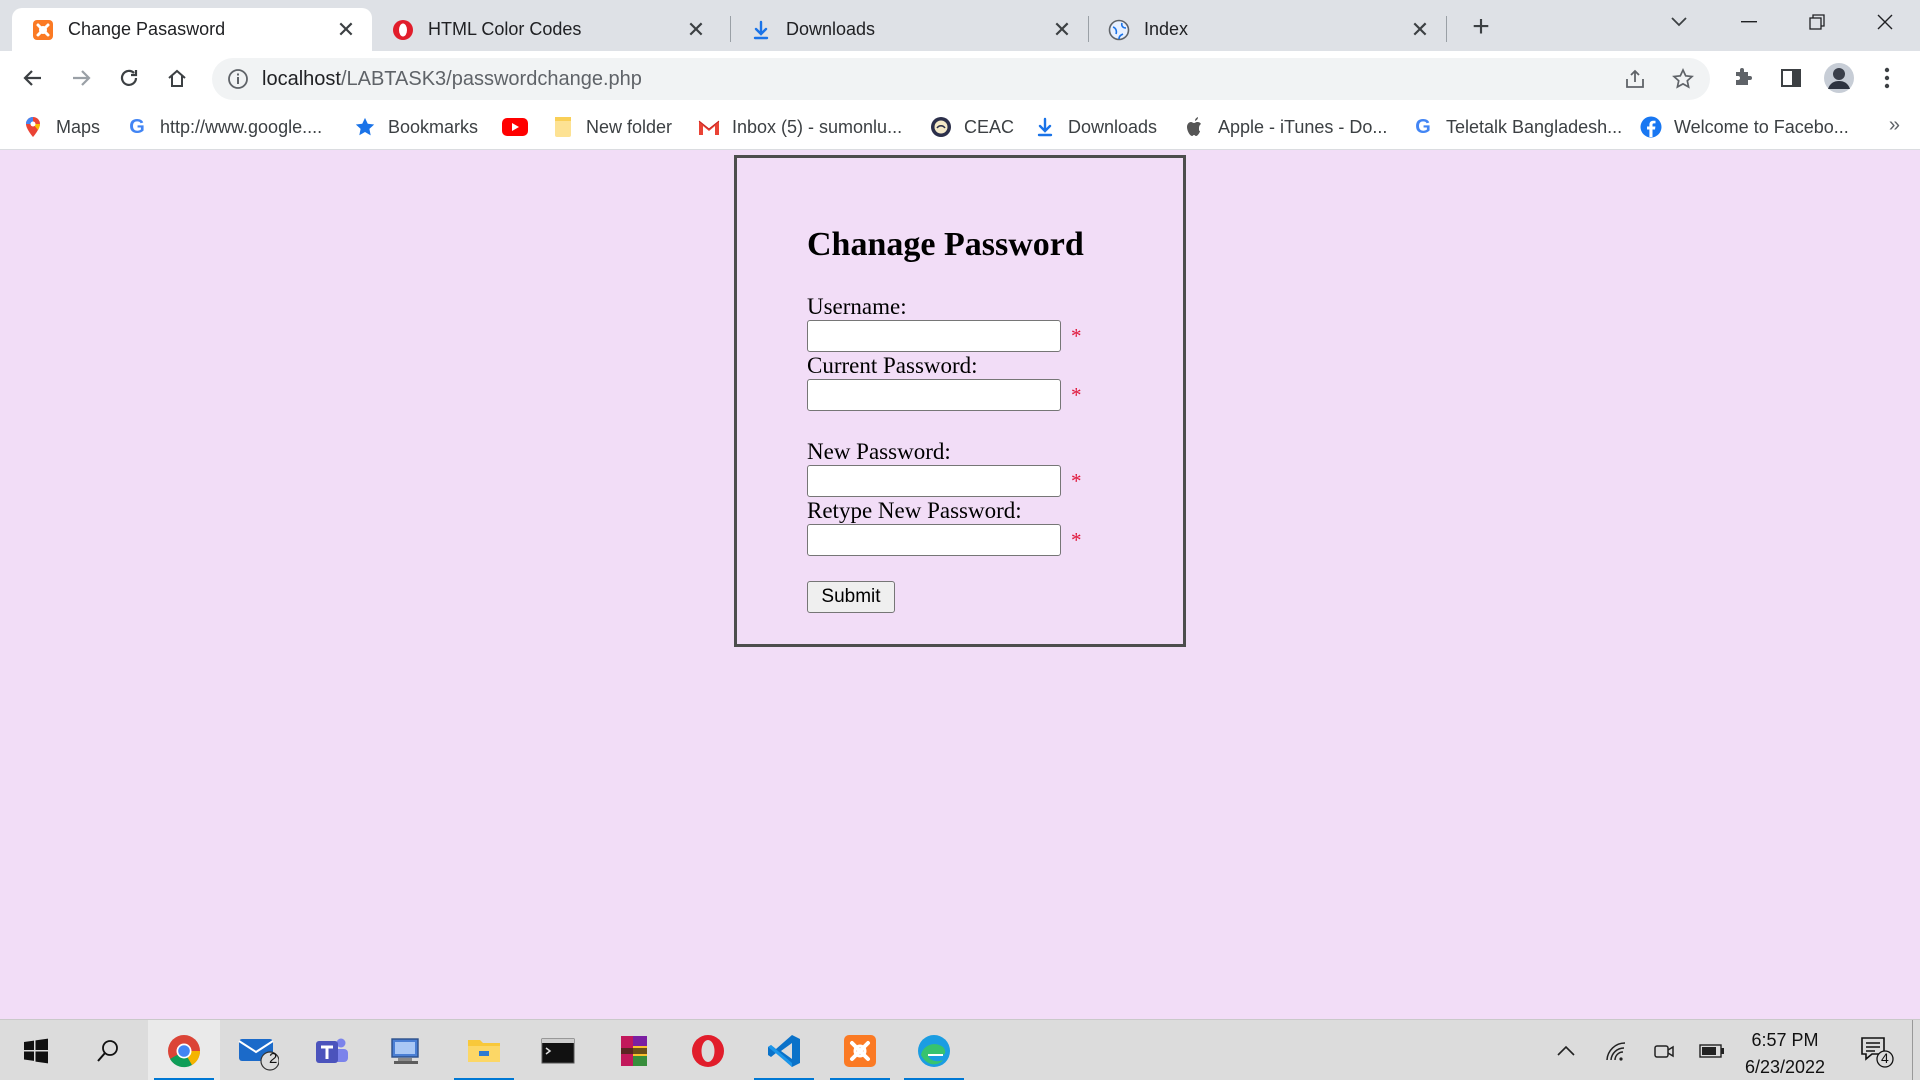 This screenshot has height=1080, width=1920. Describe the element at coordinates (1481, 27) in the screenshot. I see `new-tab-button: +` at that location.